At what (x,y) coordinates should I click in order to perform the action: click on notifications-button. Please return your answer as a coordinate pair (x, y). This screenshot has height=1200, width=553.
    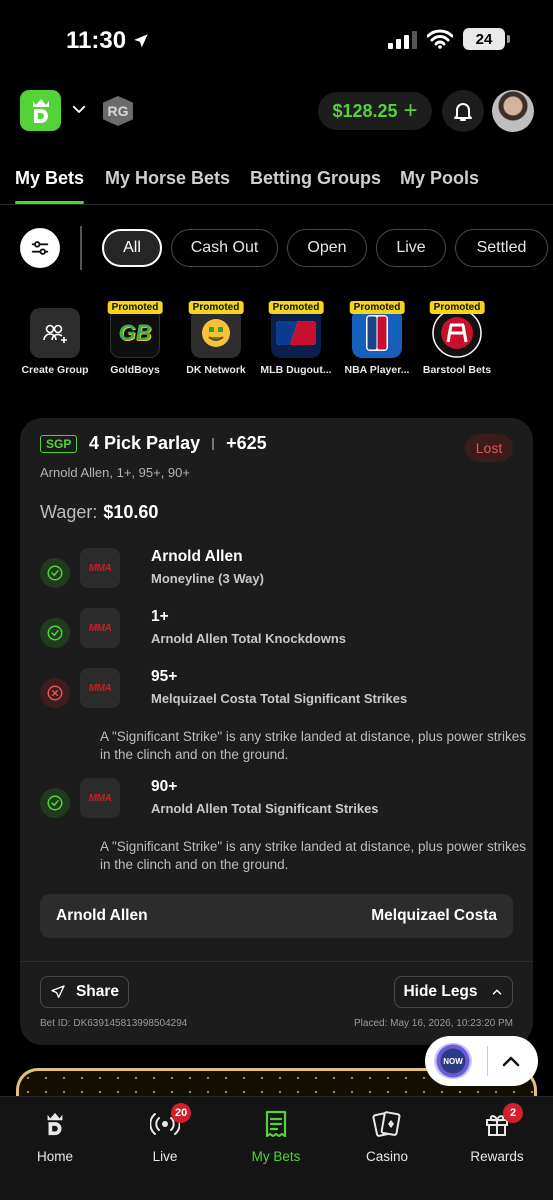
    Looking at the image, I should click on (463, 111).